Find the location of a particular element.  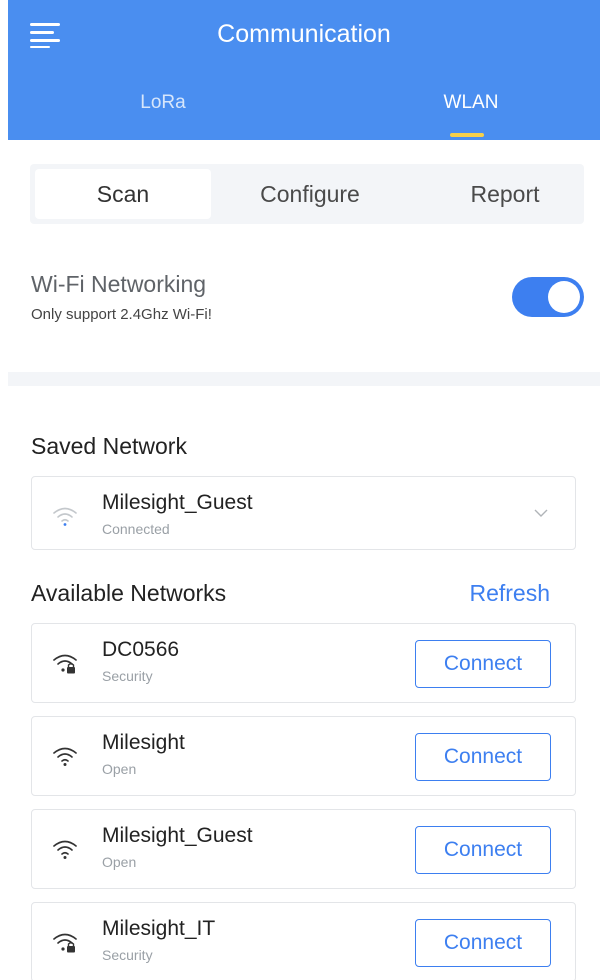

wifi-networking-title: Wi-Fi Networking is located at coordinates (119, 284).